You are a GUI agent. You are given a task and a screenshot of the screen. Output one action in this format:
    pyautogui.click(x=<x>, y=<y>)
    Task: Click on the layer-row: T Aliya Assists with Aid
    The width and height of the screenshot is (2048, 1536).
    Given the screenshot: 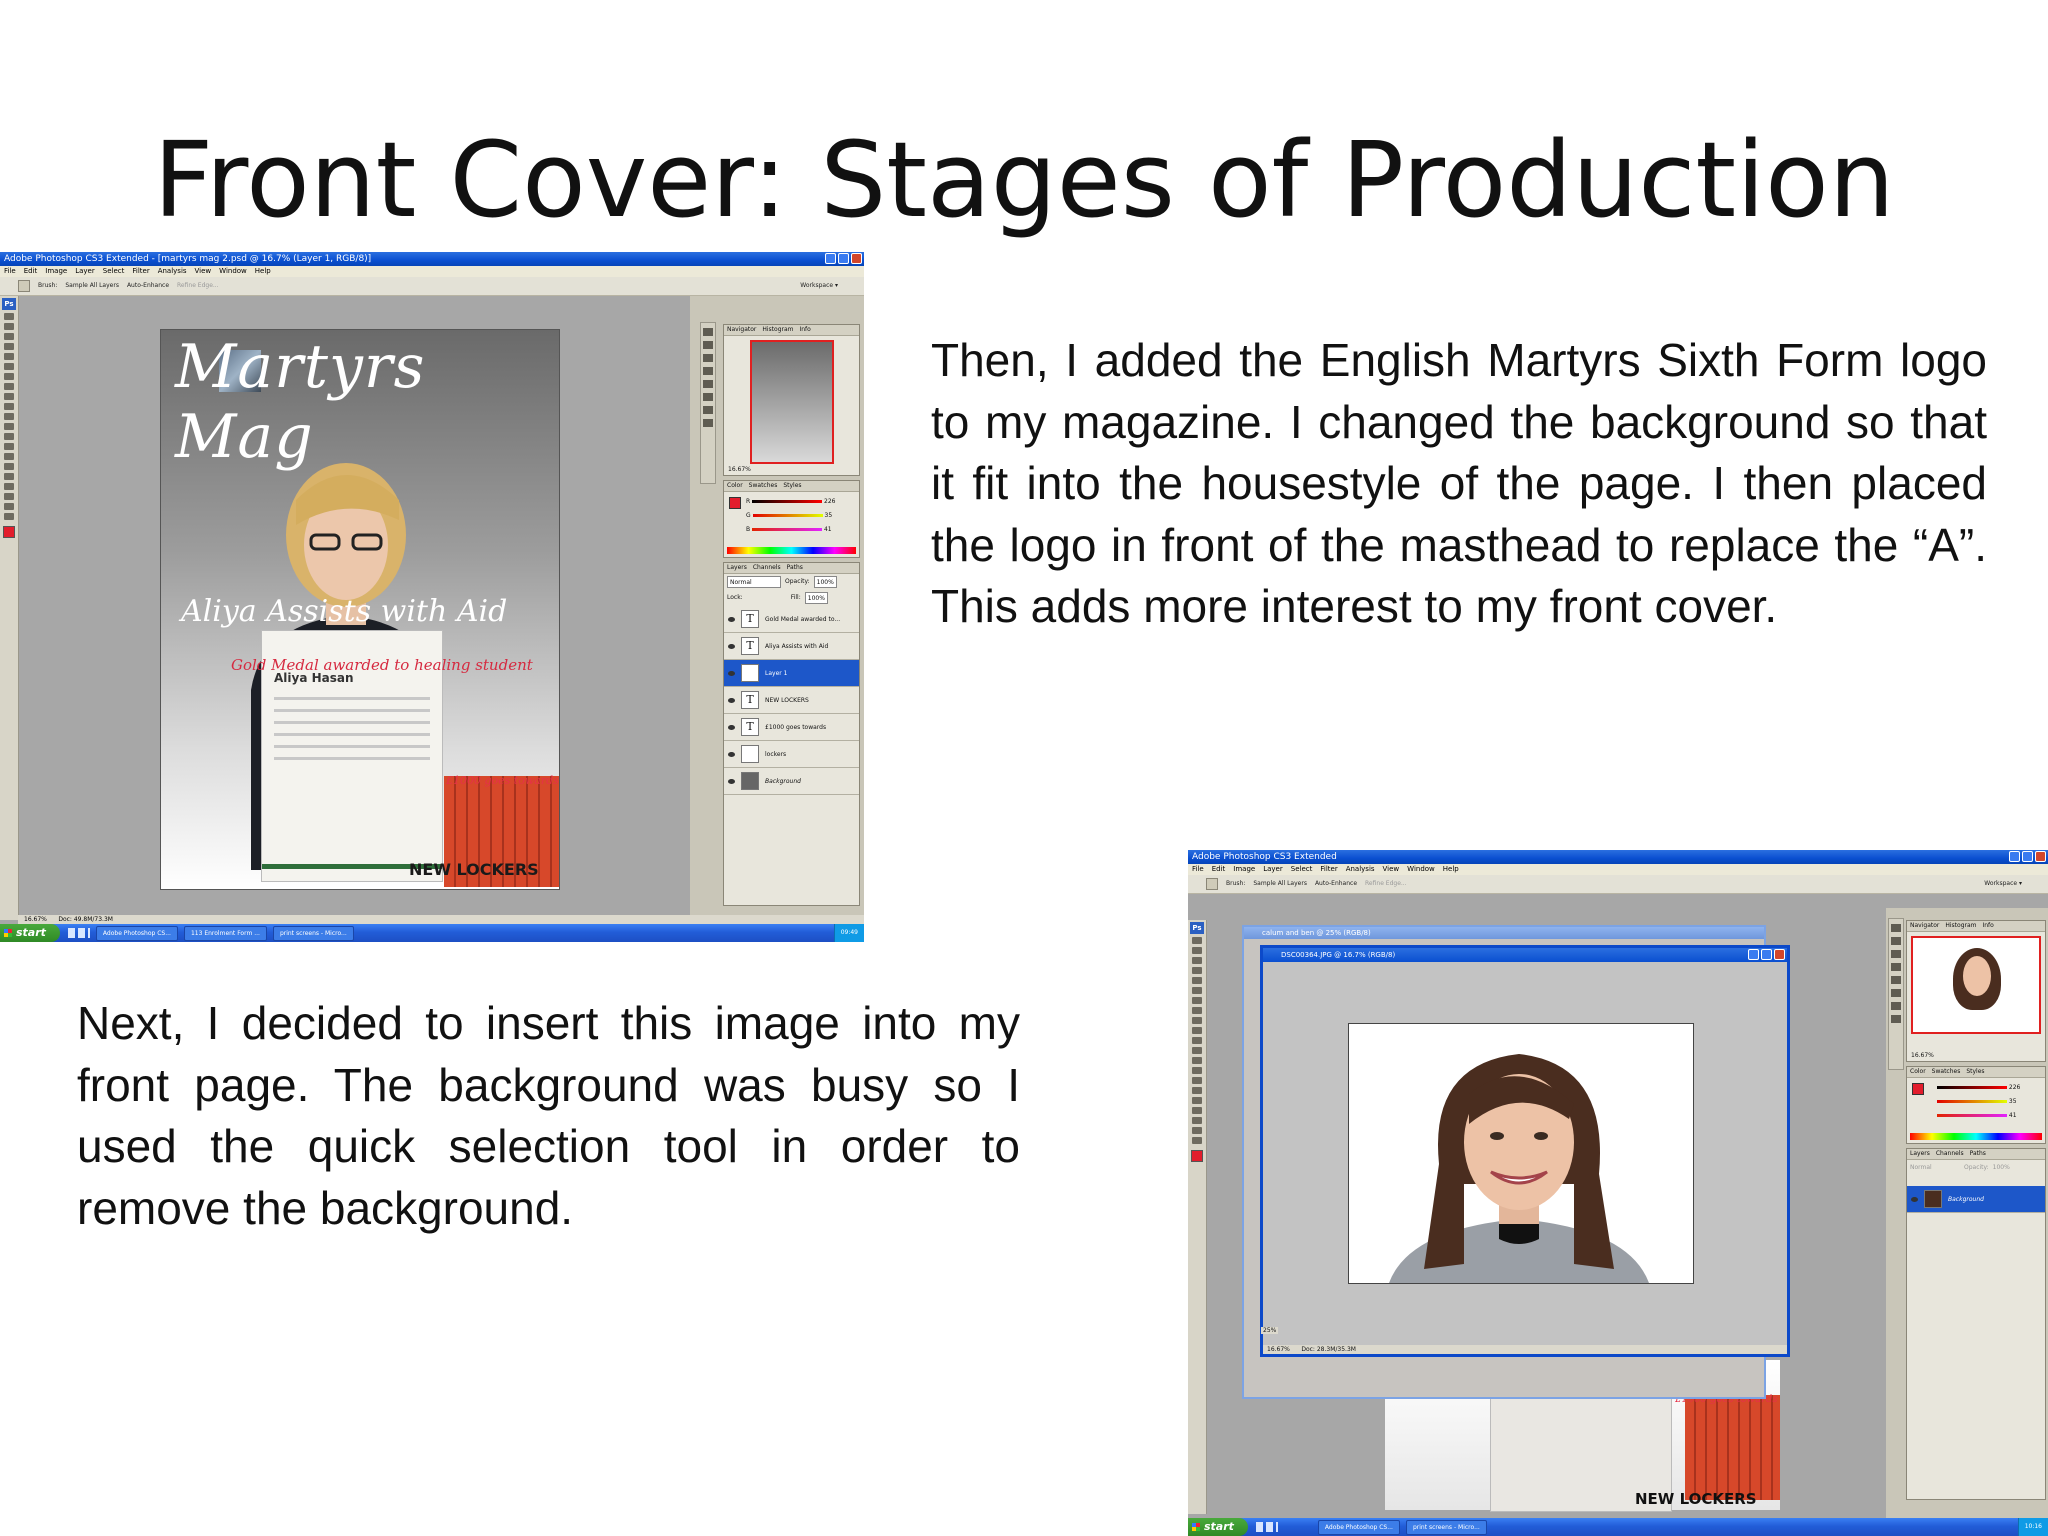 What is the action you would take?
    pyautogui.click(x=791, y=646)
    